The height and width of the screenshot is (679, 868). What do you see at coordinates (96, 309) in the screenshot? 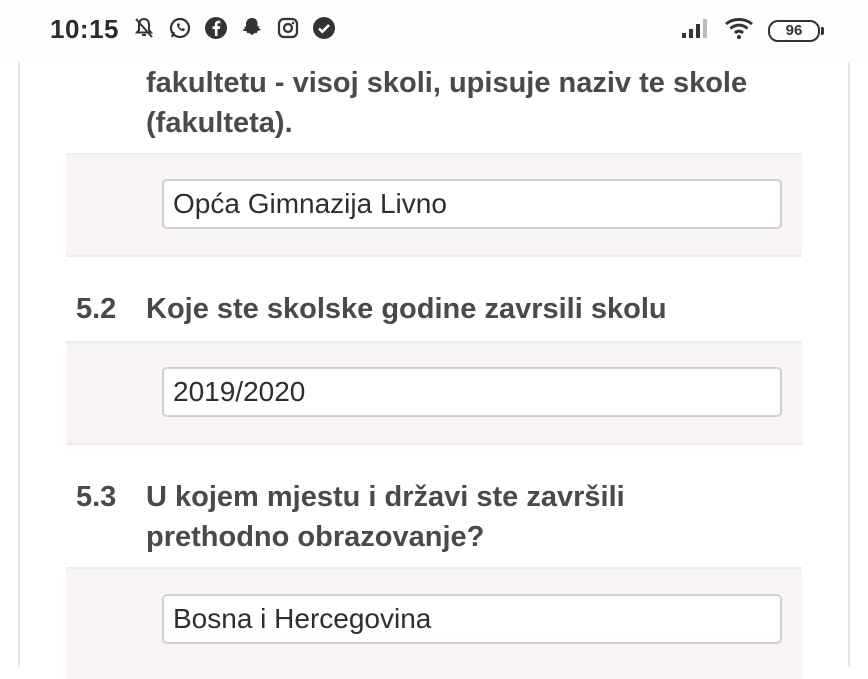
I see `question-5-2-number: 5.2` at bounding box center [96, 309].